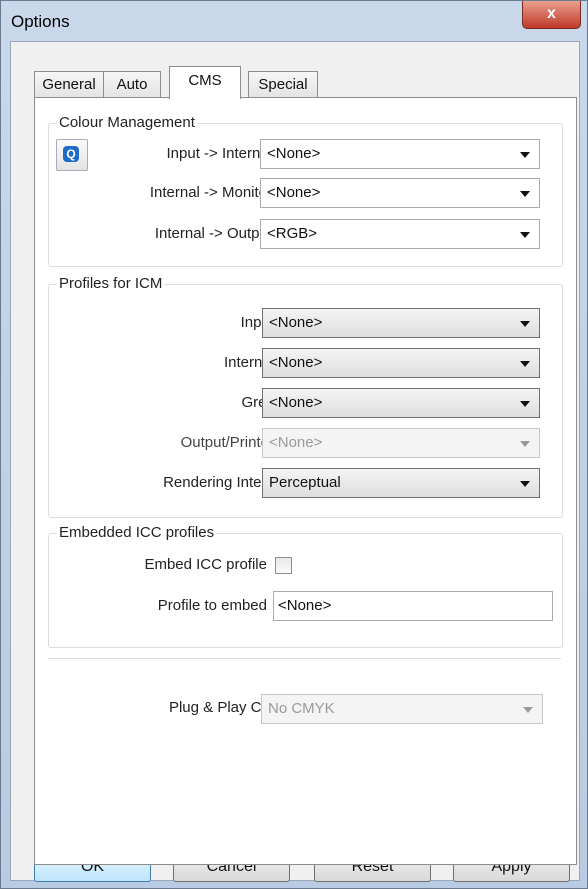  Describe the element at coordinates (205, 82) in the screenshot. I see `tab-cms: CMS` at that location.